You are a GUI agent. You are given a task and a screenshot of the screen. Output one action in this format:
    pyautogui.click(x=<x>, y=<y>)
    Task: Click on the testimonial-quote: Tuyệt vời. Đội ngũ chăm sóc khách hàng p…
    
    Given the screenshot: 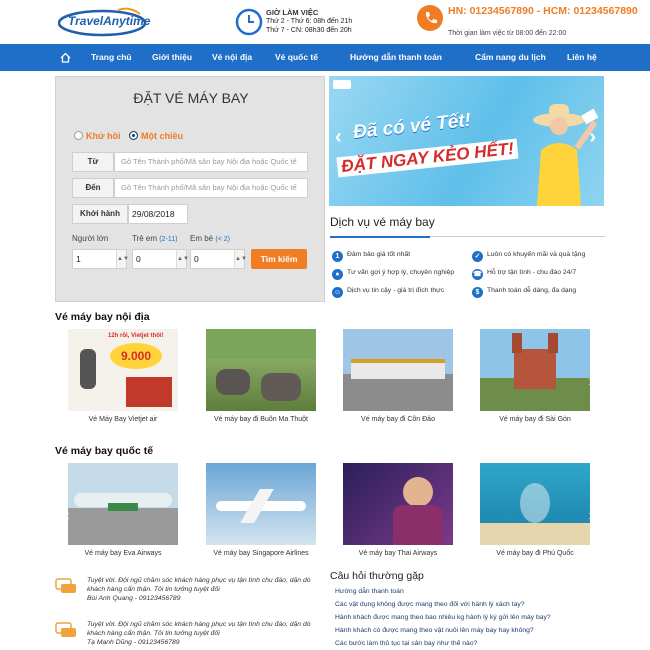 What is the action you would take?
    pyautogui.click(x=199, y=629)
    